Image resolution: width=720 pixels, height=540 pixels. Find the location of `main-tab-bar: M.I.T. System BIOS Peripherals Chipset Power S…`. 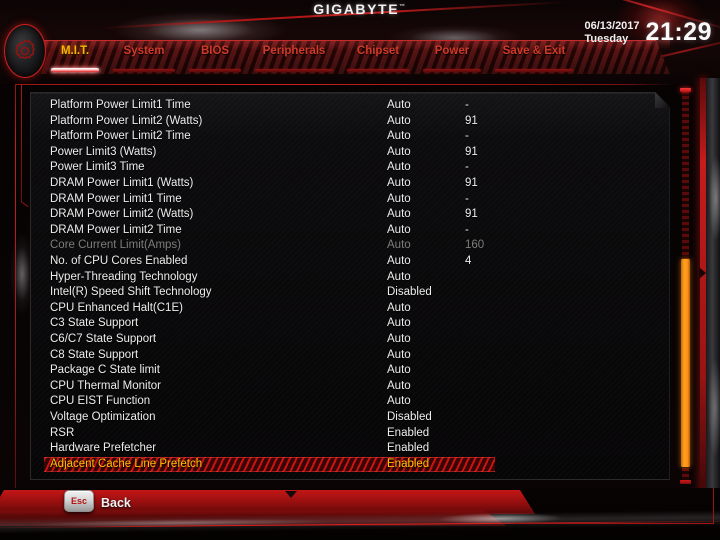

main-tab-bar: M.I.T. System BIOS Peripherals Chipset Power S… is located at coordinates (324, 60).